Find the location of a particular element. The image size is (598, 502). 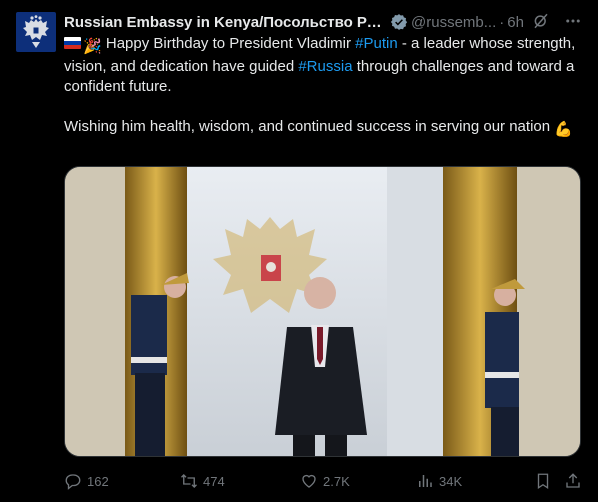

eagle-emblem-icon is located at coordinates (36, 31).